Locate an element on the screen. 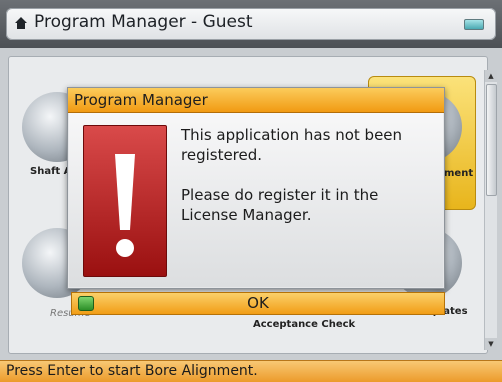 The image size is (502, 382). scroll-thumb is located at coordinates (491, 140).